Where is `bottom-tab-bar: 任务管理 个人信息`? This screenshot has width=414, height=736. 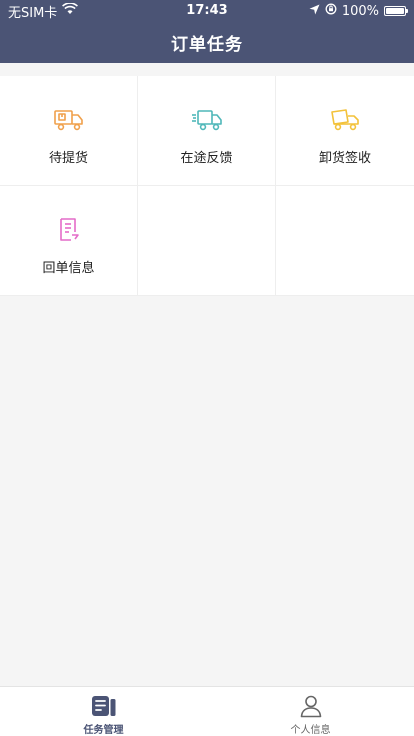 bottom-tab-bar: 任务管理 个人信息 is located at coordinates (207, 711).